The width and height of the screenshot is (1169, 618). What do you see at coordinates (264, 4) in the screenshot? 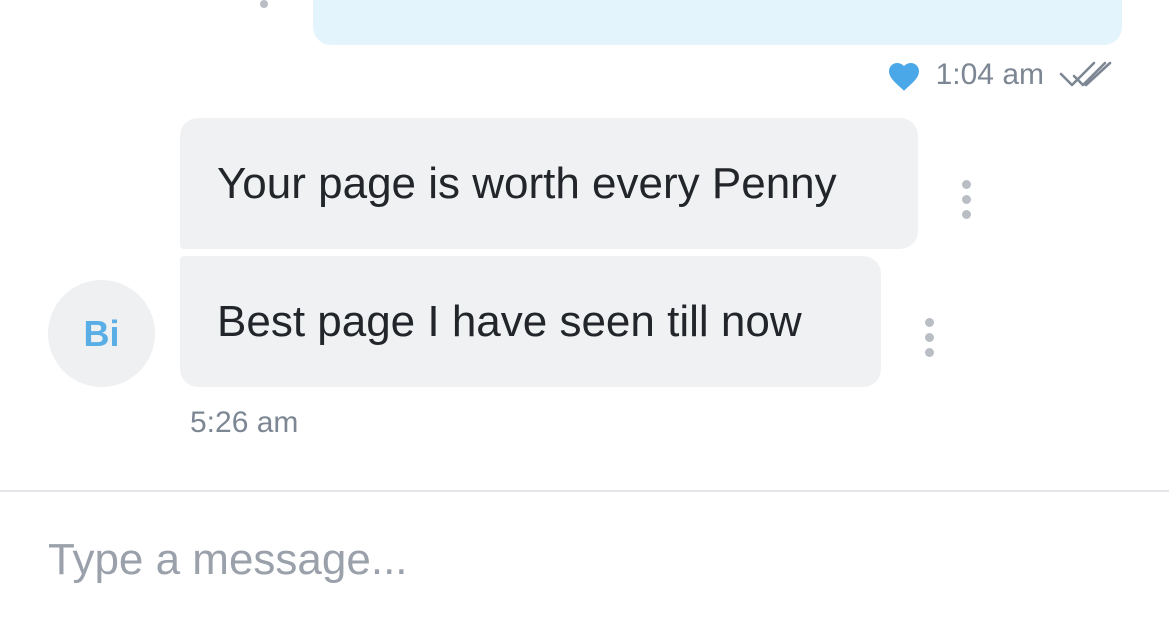
I see `outgoing-message-menu-icon` at bounding box center [264, 4].